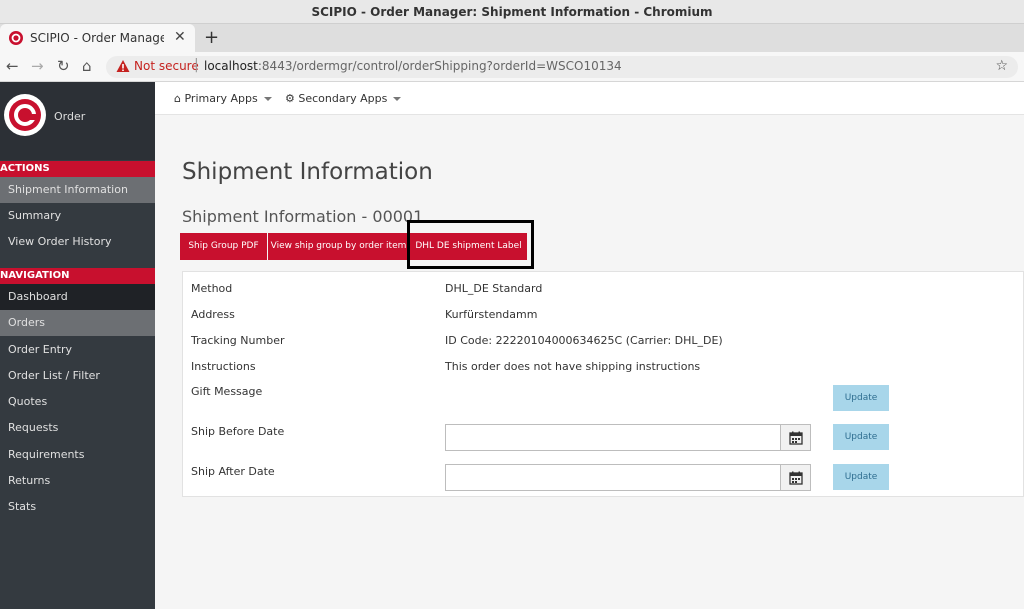  I want to click on tab-close-icon: ✕, so click(180, 37).